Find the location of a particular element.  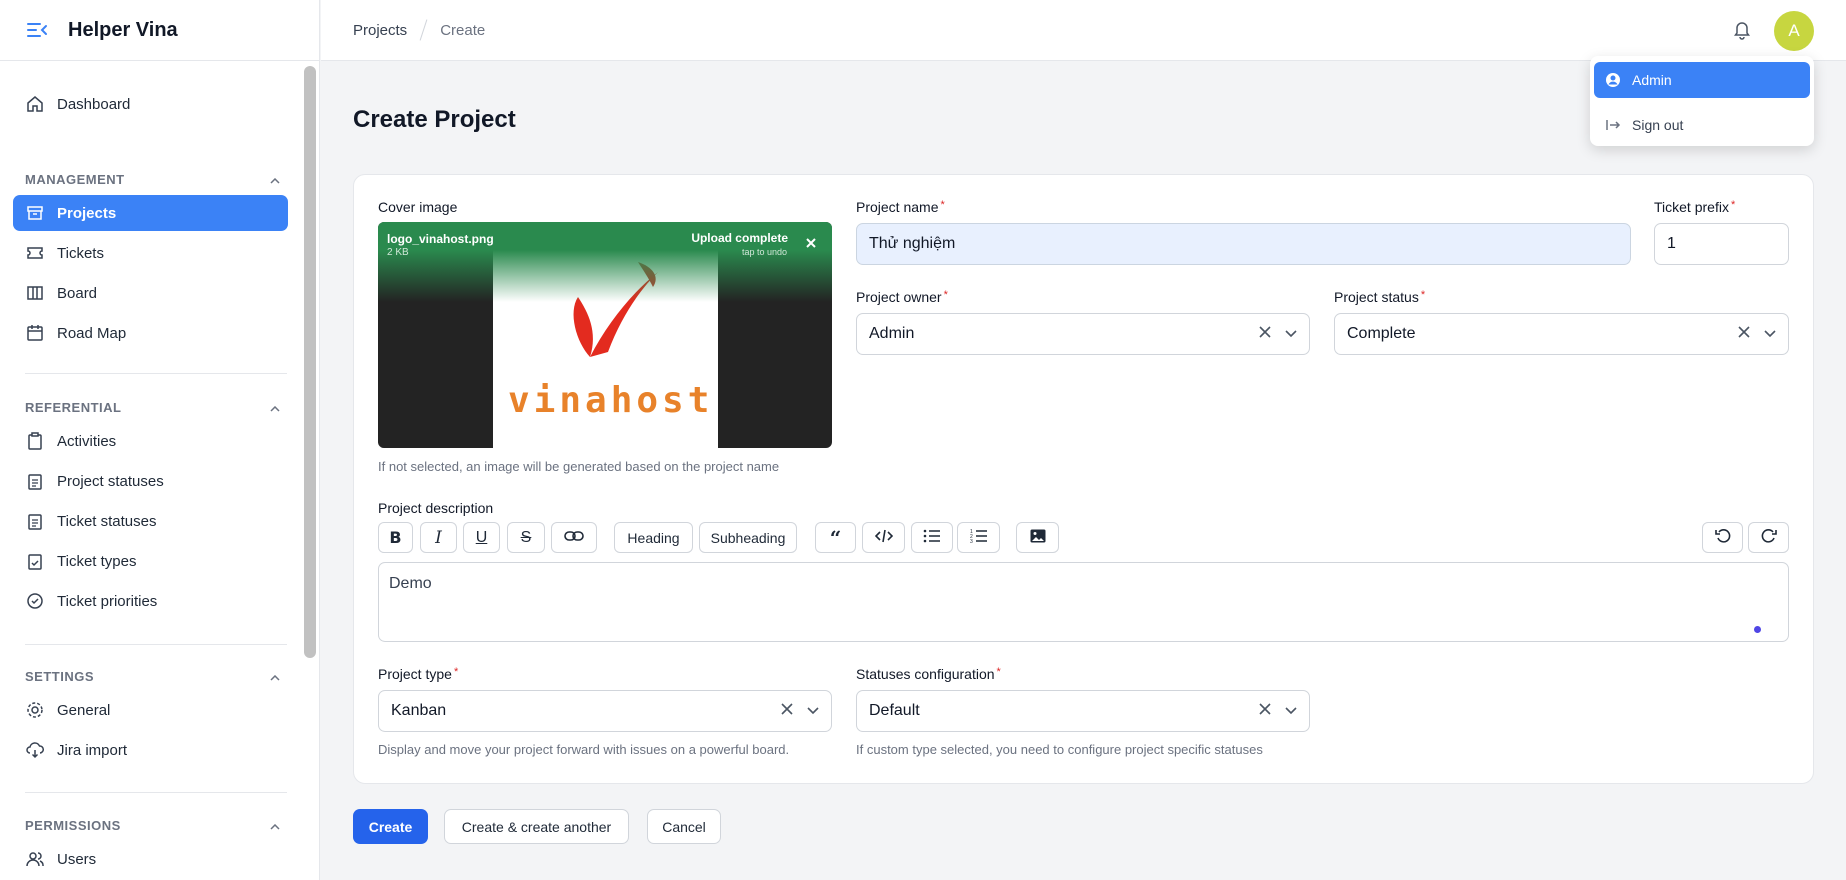

statuses-configuration-label: Statuses configuration * is located at coordinates (928, 674).